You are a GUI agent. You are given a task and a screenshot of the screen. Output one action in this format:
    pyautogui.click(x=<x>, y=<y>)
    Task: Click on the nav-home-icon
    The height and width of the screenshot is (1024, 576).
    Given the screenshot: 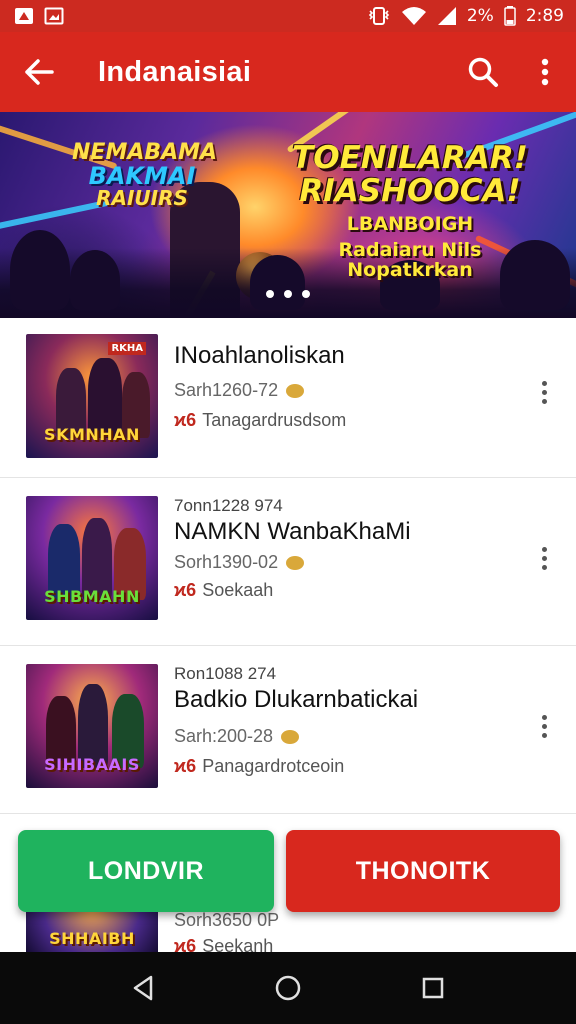 What is the action you would take?
    pyautogui.click(x=288, y=988)
    